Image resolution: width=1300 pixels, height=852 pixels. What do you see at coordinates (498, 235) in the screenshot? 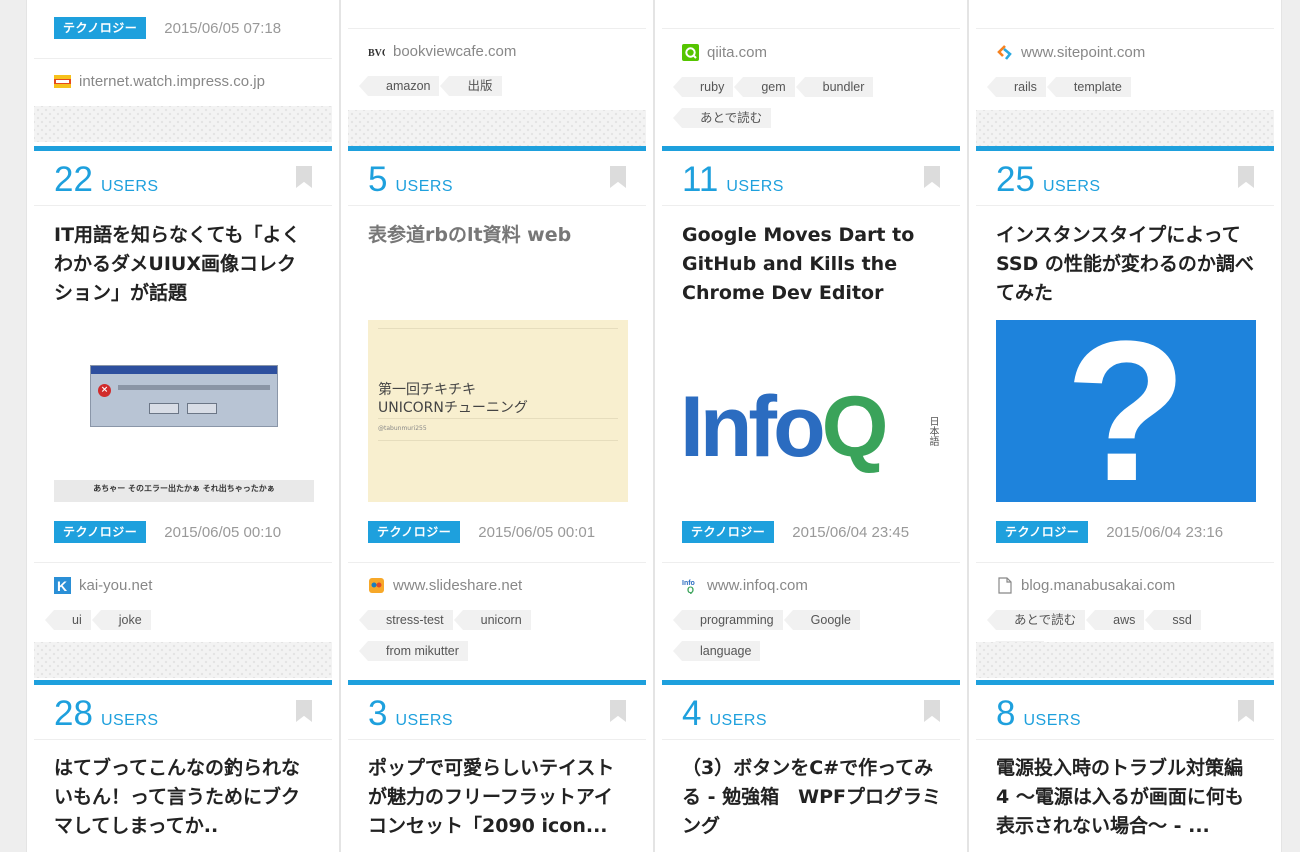
I see `entry-title: 表参道rbのlt資料 web` at bounding box center [498, 235].